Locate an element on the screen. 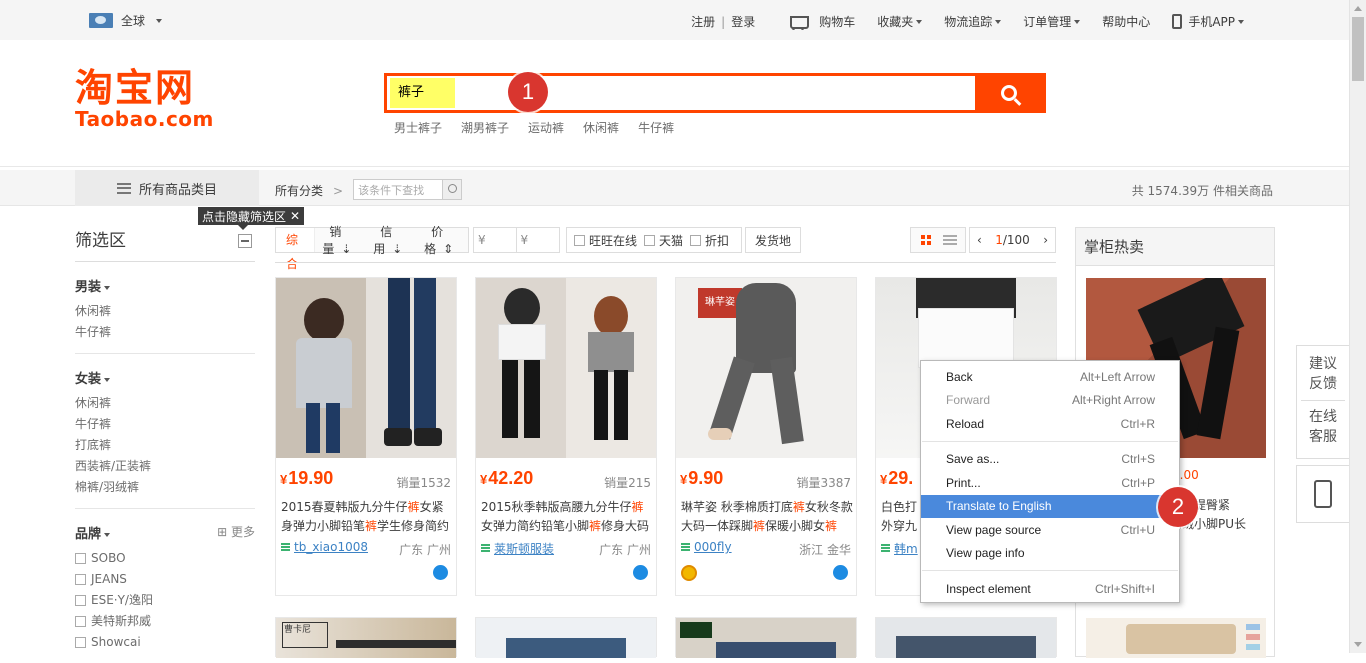  brand-checkbox: 美特斯邦威 is located at coordinates (165, 621).